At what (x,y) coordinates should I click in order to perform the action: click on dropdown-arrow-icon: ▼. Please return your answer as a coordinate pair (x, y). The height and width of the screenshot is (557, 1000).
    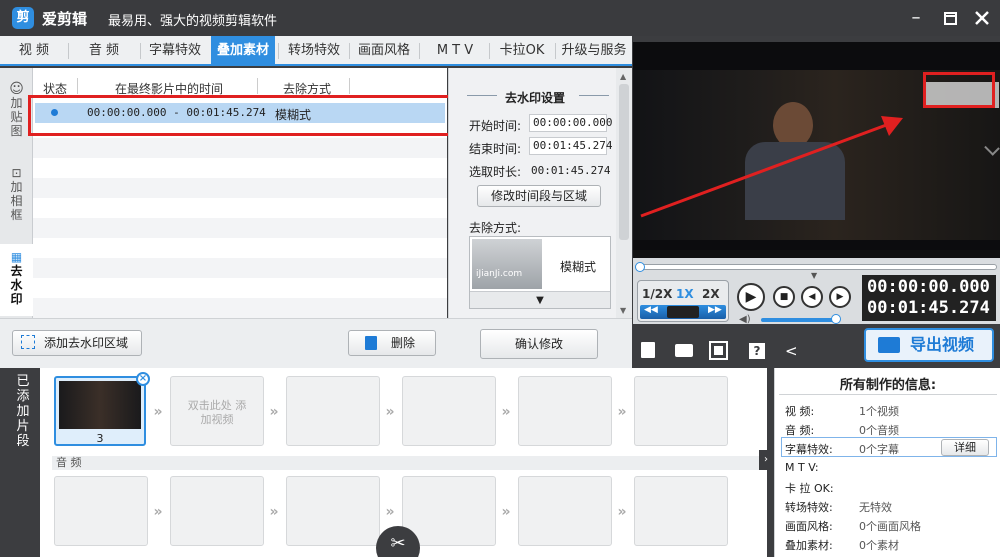
    Looking at the image, I should click on (540, 299).